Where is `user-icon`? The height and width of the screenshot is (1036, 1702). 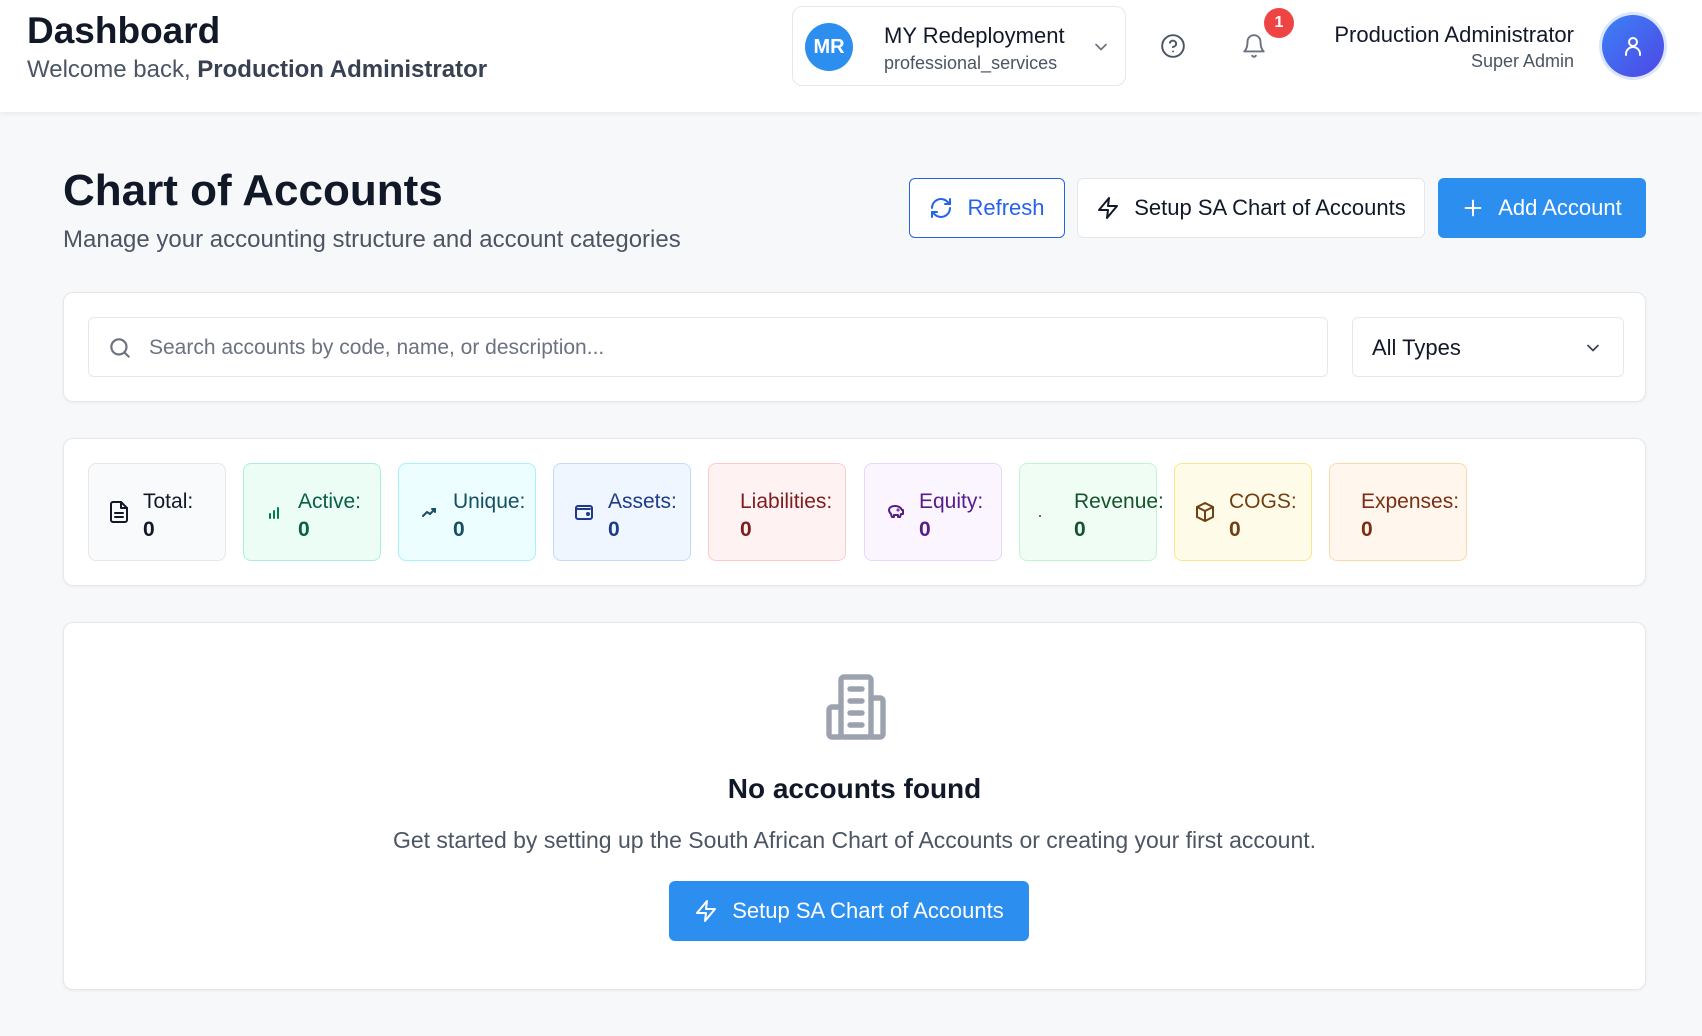
user-icon is located at coordinates (1633, 46).